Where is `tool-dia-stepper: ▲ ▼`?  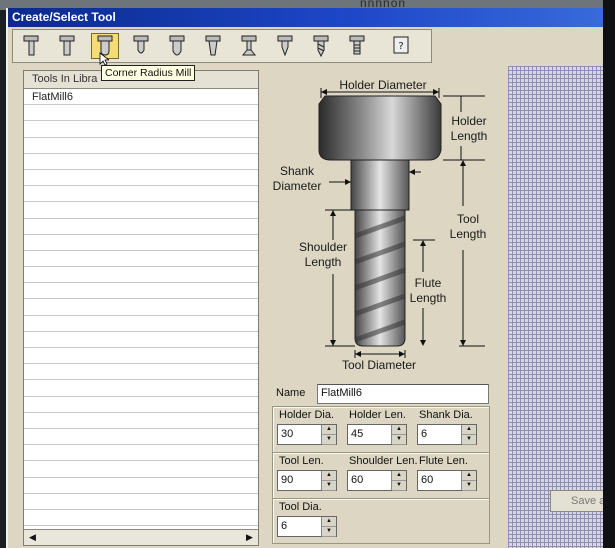
tool-dia-stepper: ▲ ▼ is located at coordinates (328, 527).